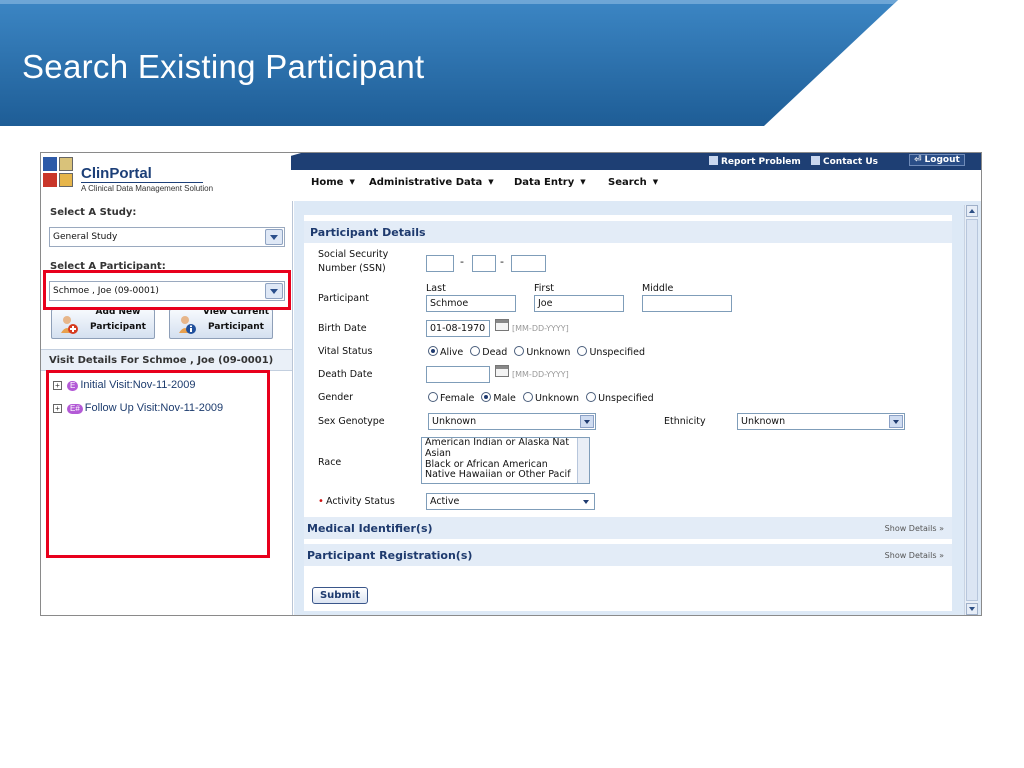 The width and height of the screenshot is (1024, 768). I want to click on highlight-participant-select, so click(167, 290).